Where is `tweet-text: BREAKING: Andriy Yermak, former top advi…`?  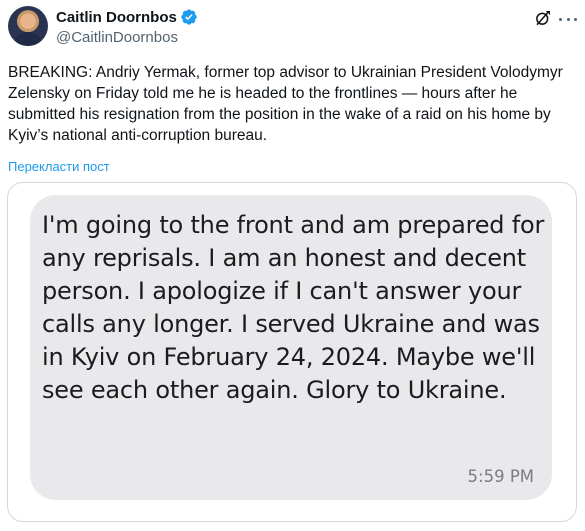 tweet-text: BREAKING: Andriy Yermak, former top advi… is located at coordinates (285, 104).